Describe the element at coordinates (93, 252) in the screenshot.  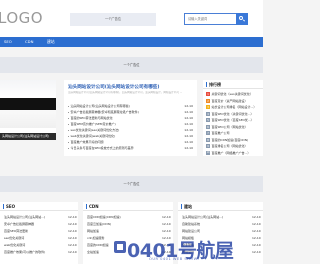
I see `list-item: 全站加速` at that location.